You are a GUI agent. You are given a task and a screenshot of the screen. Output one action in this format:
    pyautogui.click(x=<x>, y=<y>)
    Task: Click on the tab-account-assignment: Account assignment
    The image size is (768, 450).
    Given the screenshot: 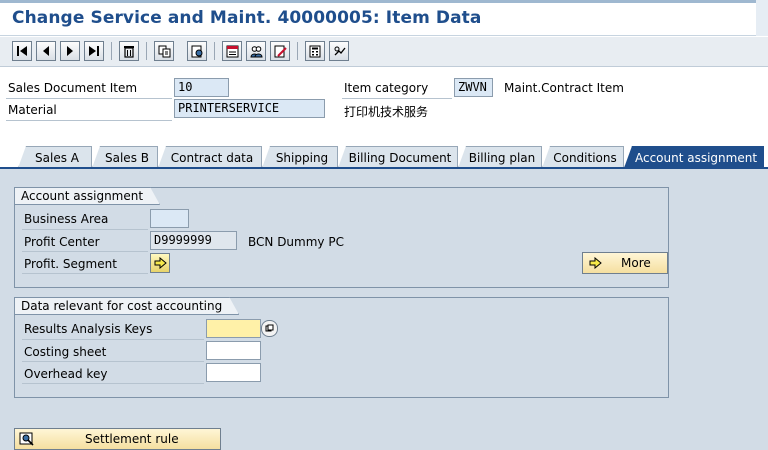 What is the action you would take?
    pyautogui.click(x=694, y=157)
    